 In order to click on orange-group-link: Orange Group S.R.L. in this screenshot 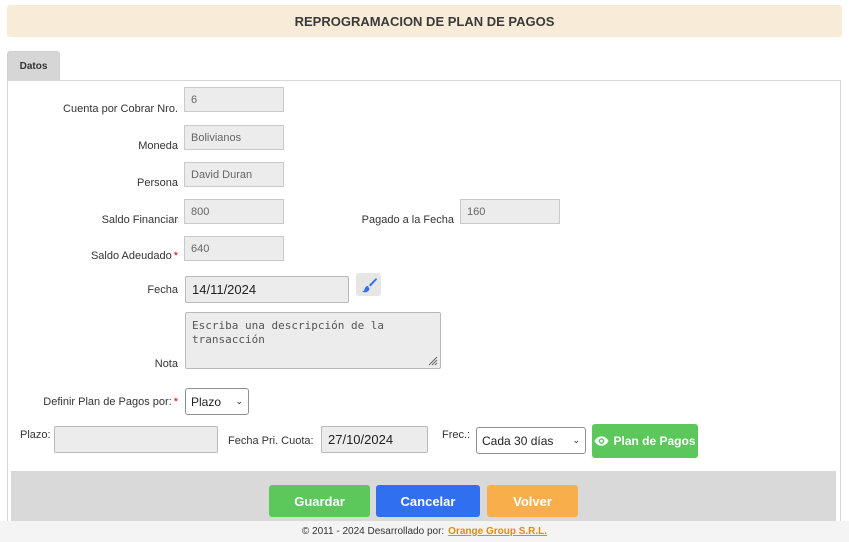, I will do `click(497, 531)`.